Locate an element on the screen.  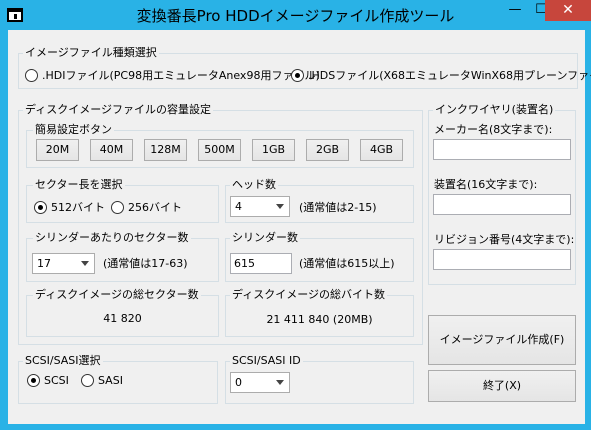
minimize-button: — is located at coordinates (515, 10).